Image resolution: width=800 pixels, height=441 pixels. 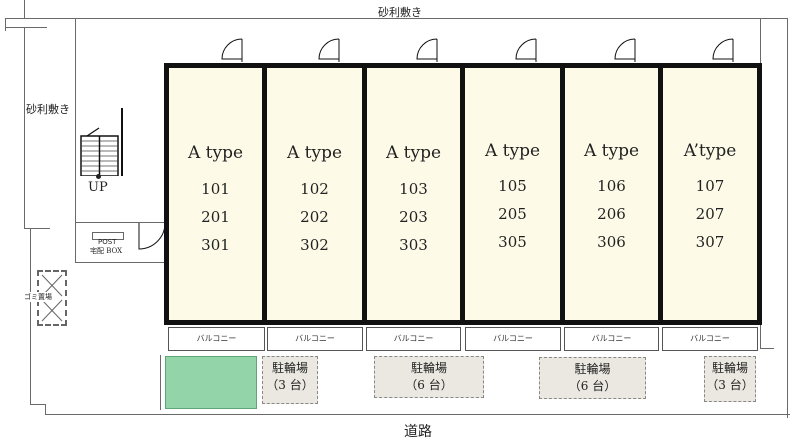 I want to click on room-number: 206, so click(x=611, y=214).